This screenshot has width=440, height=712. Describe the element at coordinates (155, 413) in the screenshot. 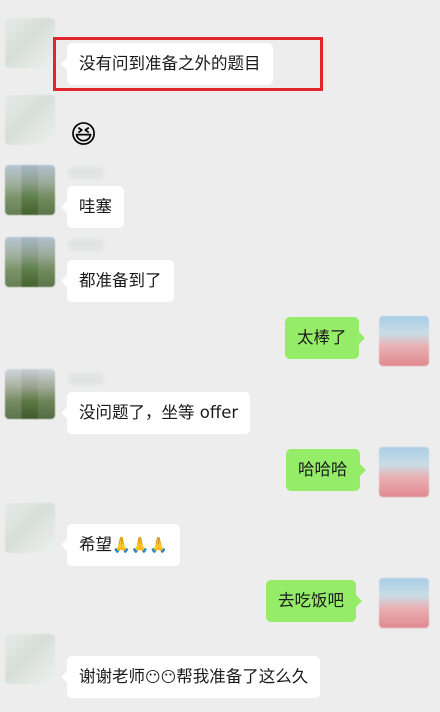

I see `message-bubble: 没问题了，坐等 offer` at that location.